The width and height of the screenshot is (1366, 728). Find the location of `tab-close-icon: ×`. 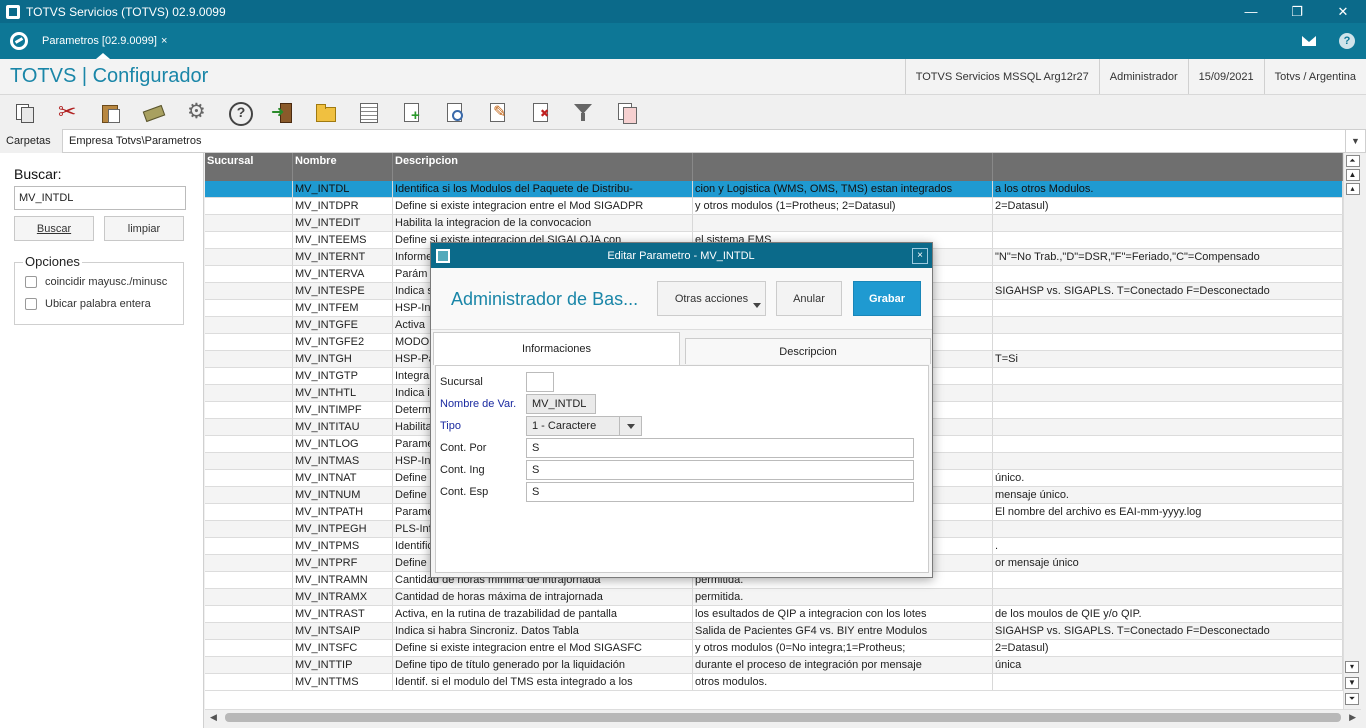

tab-close-icon: × is located at coordinates (164, 41).